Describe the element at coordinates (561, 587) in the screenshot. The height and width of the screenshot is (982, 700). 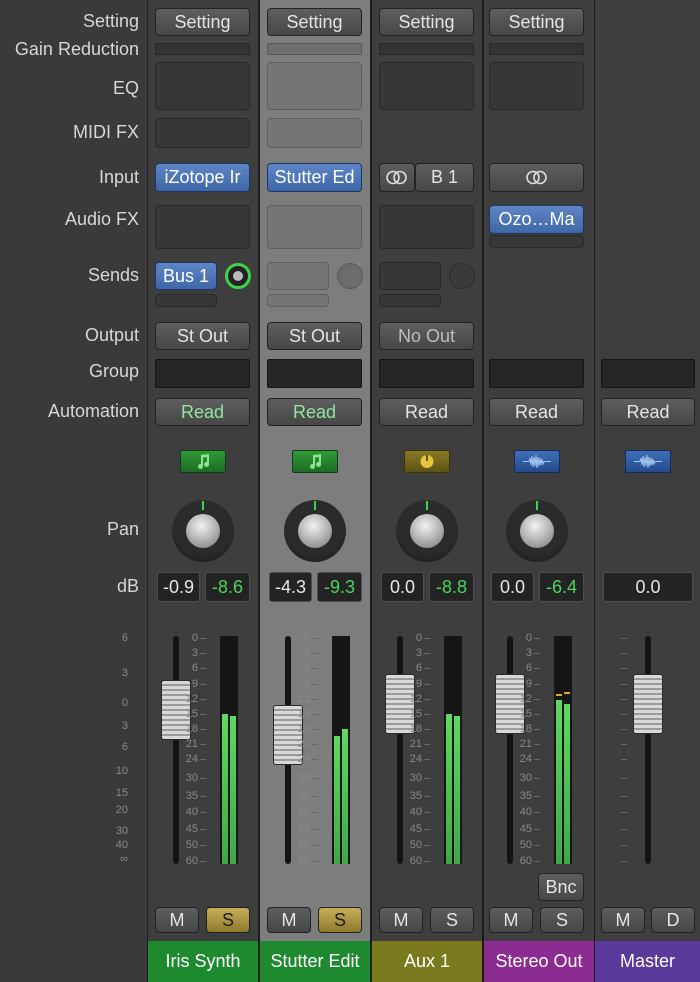
I see `peak-db-readout: -6.4` at that location.